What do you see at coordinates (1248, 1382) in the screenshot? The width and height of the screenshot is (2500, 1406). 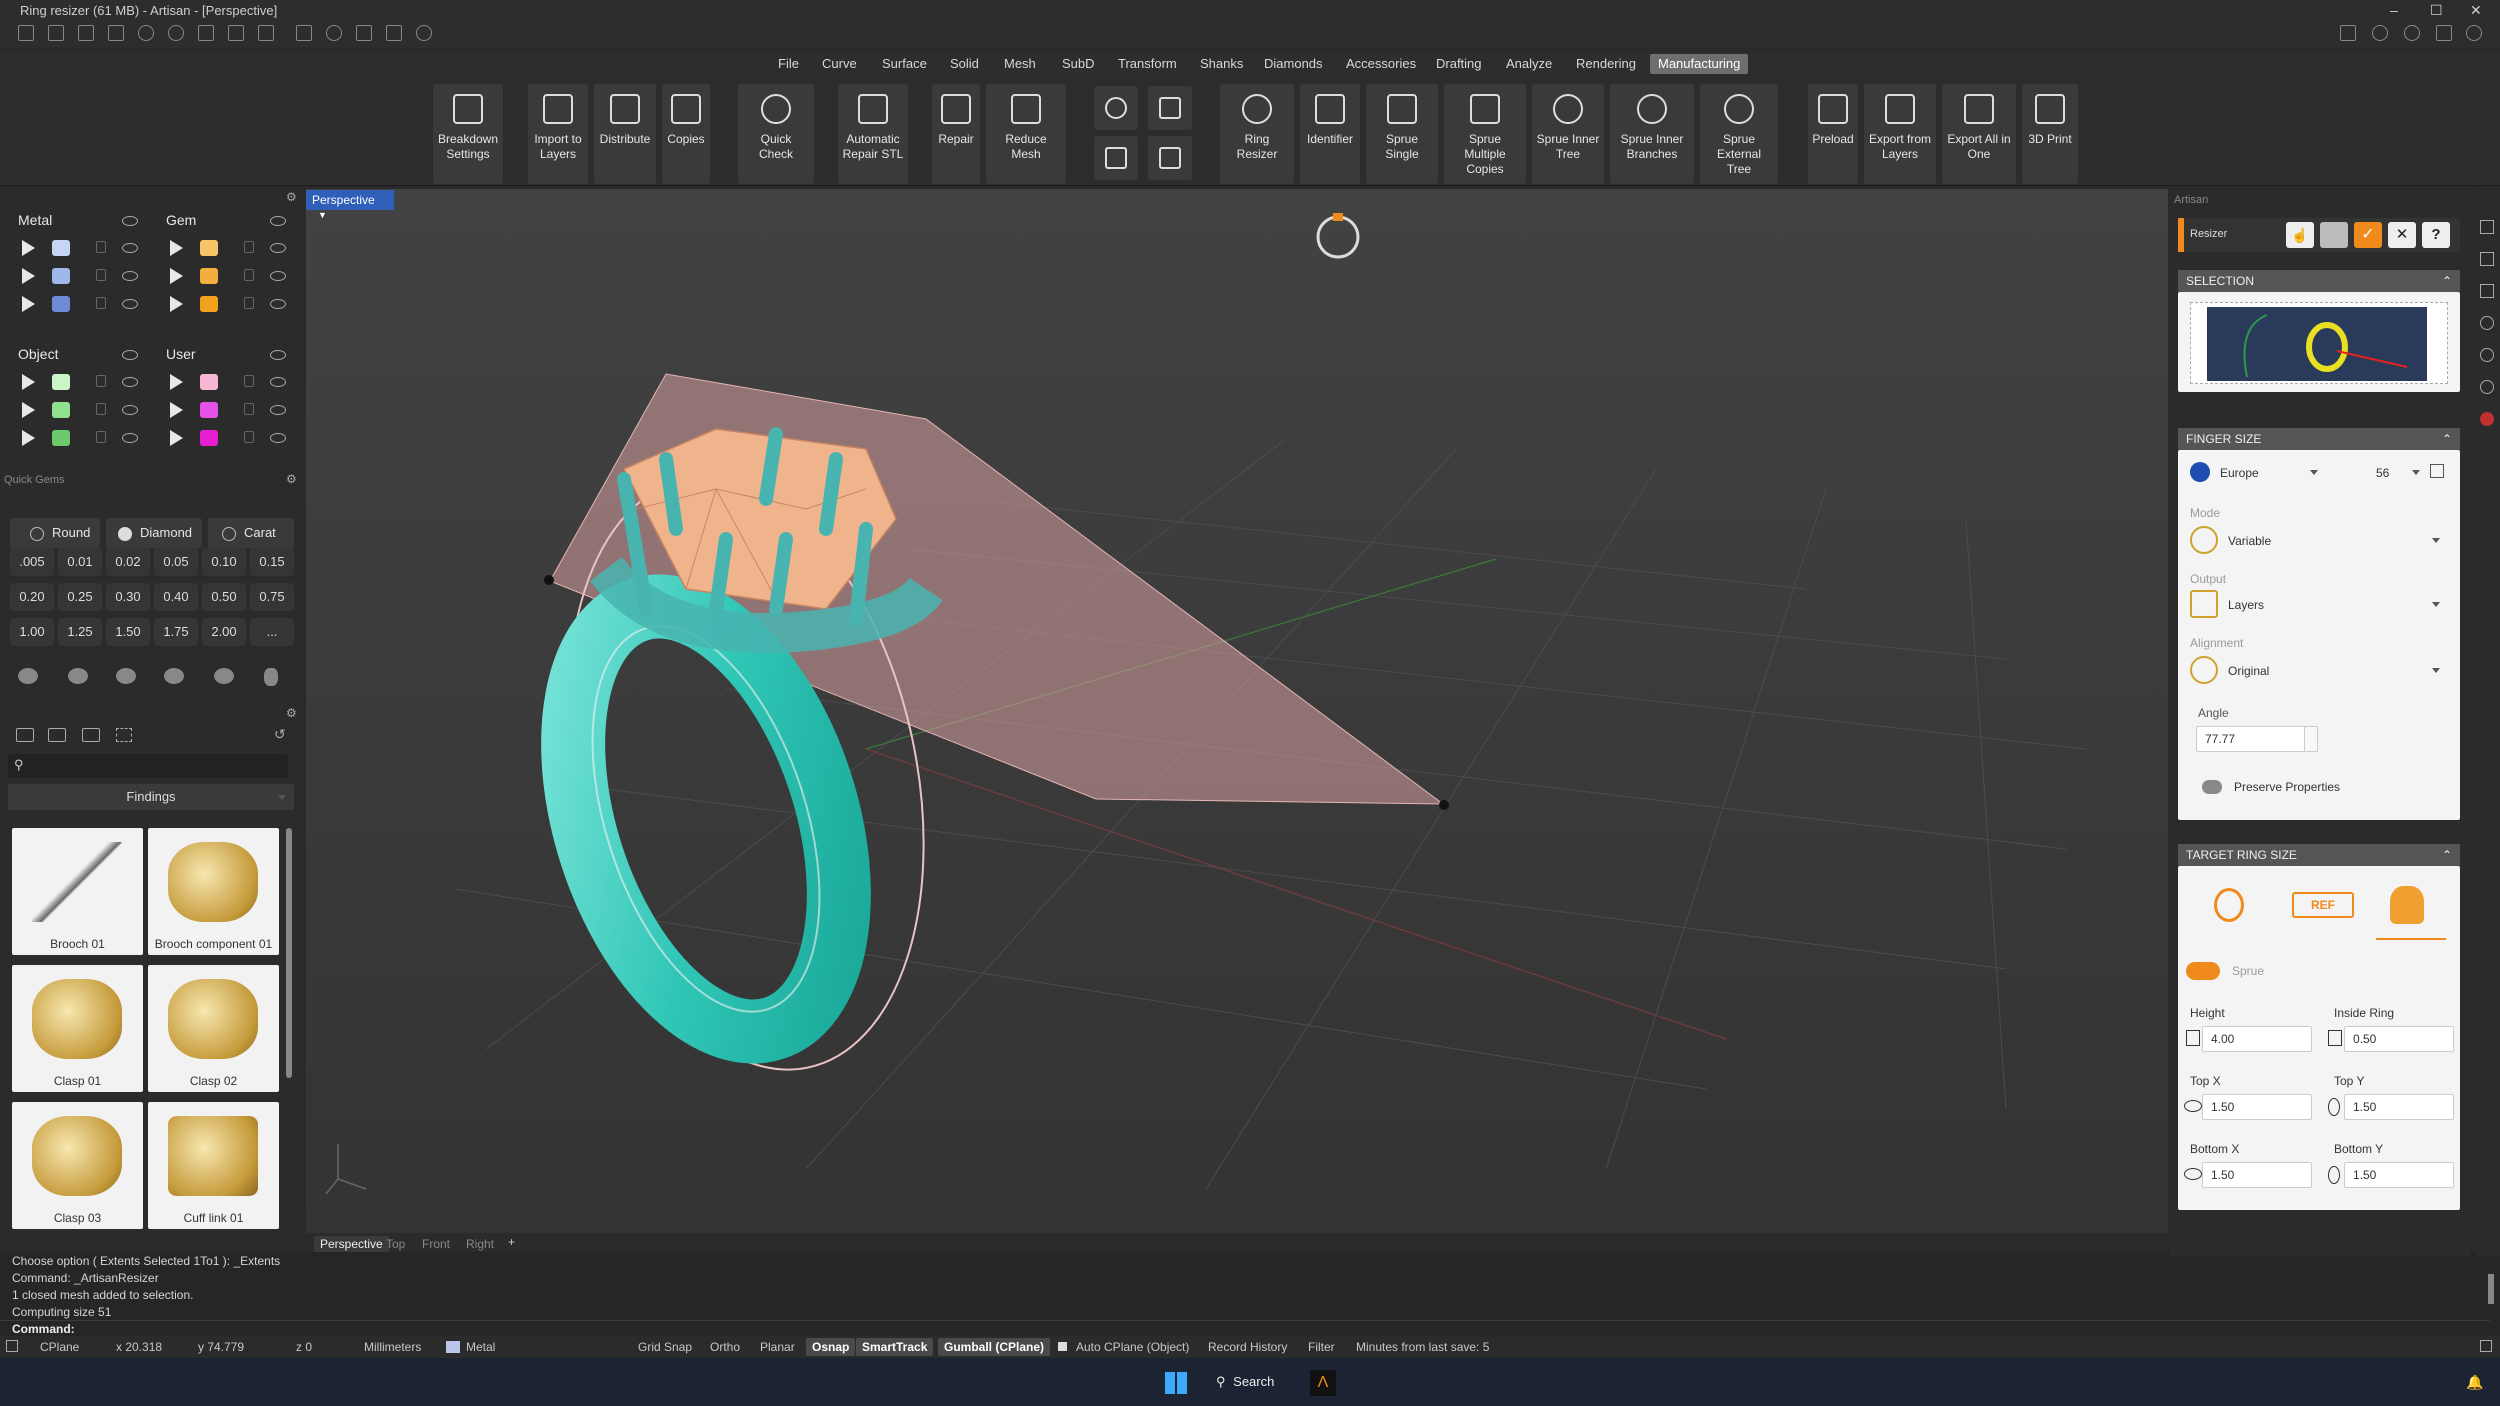 I see `taskbar-search-button: ⚲ Search` at bounding box center [1248, 1382].